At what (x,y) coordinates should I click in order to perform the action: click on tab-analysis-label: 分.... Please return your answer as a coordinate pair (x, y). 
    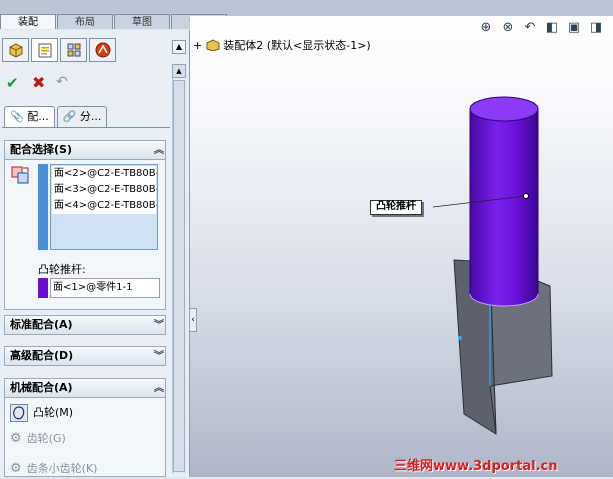
    Looking at the image, I should click on (90, 116).